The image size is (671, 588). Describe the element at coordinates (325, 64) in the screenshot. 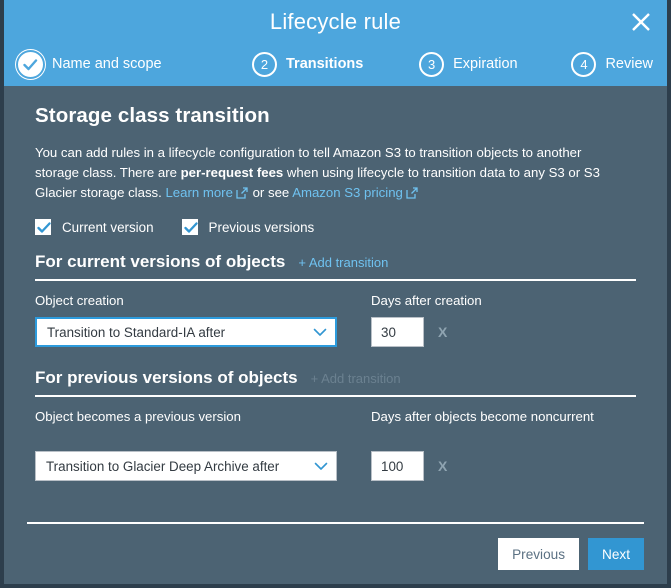

I see `wizard-step-2-label: Transitions` at that location.